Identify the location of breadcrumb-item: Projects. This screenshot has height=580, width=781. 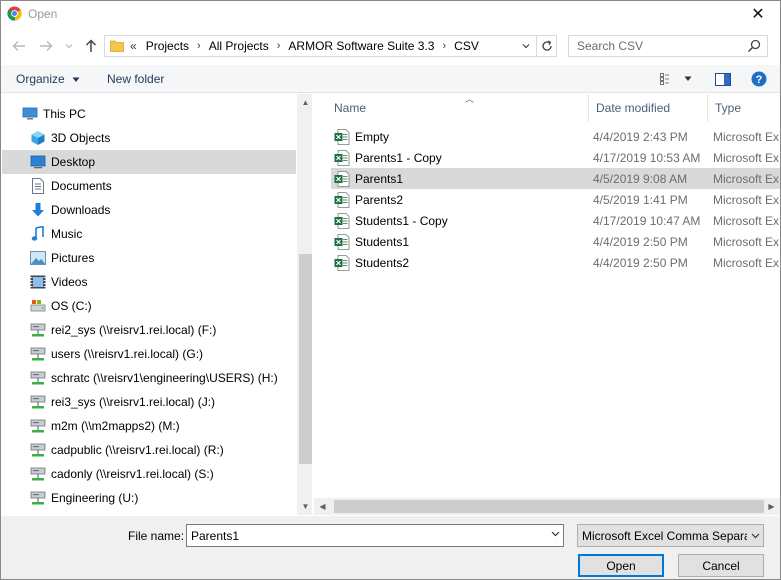
(167, 46).